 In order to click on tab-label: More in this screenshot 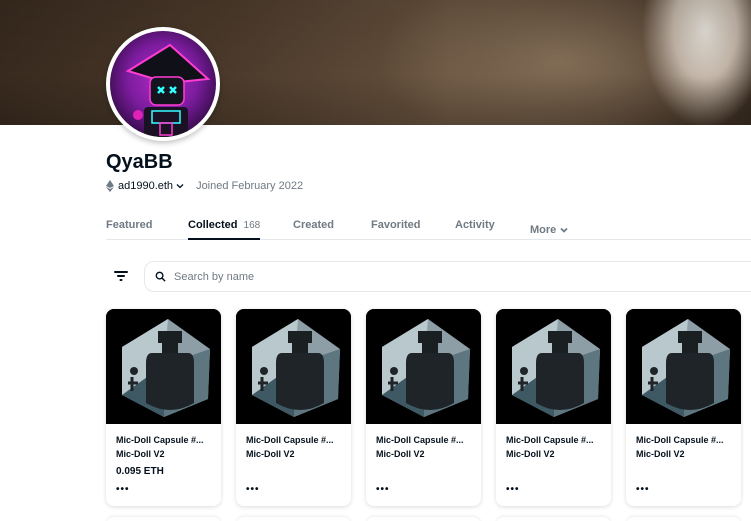, I will do `click(543, 229)`.